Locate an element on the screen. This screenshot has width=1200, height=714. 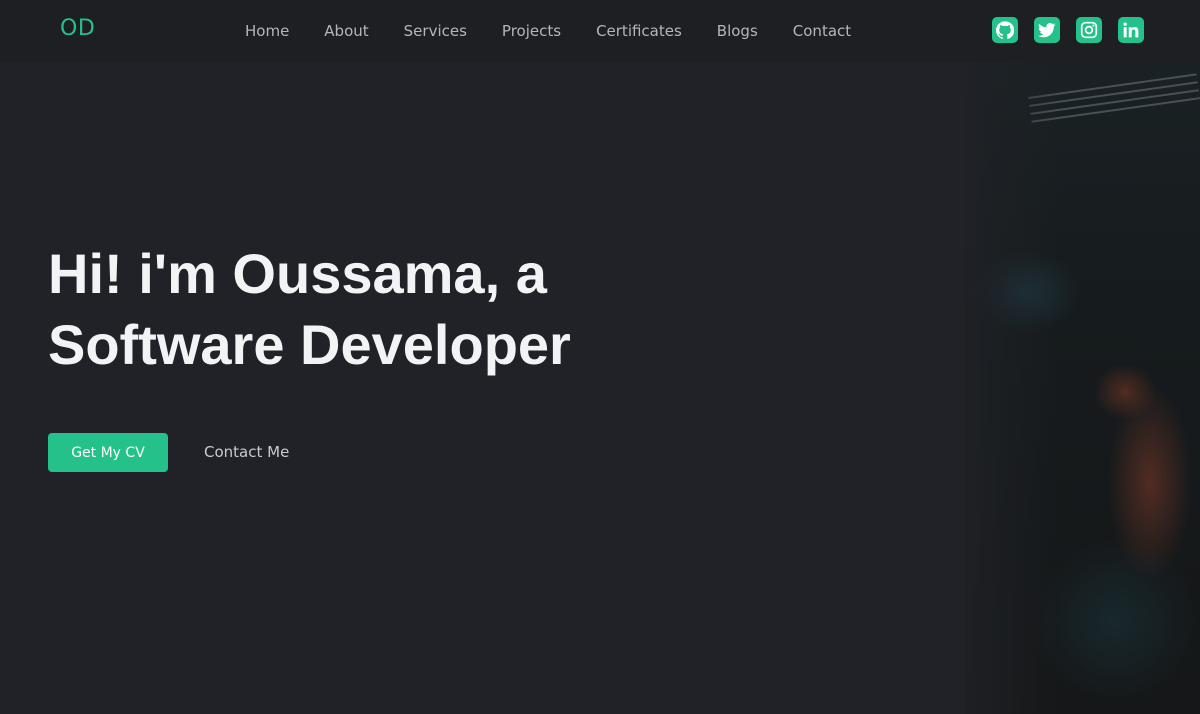
hero-title: Hi! i'm Oussama, a Software Developer is located at coordinates (358, 309).